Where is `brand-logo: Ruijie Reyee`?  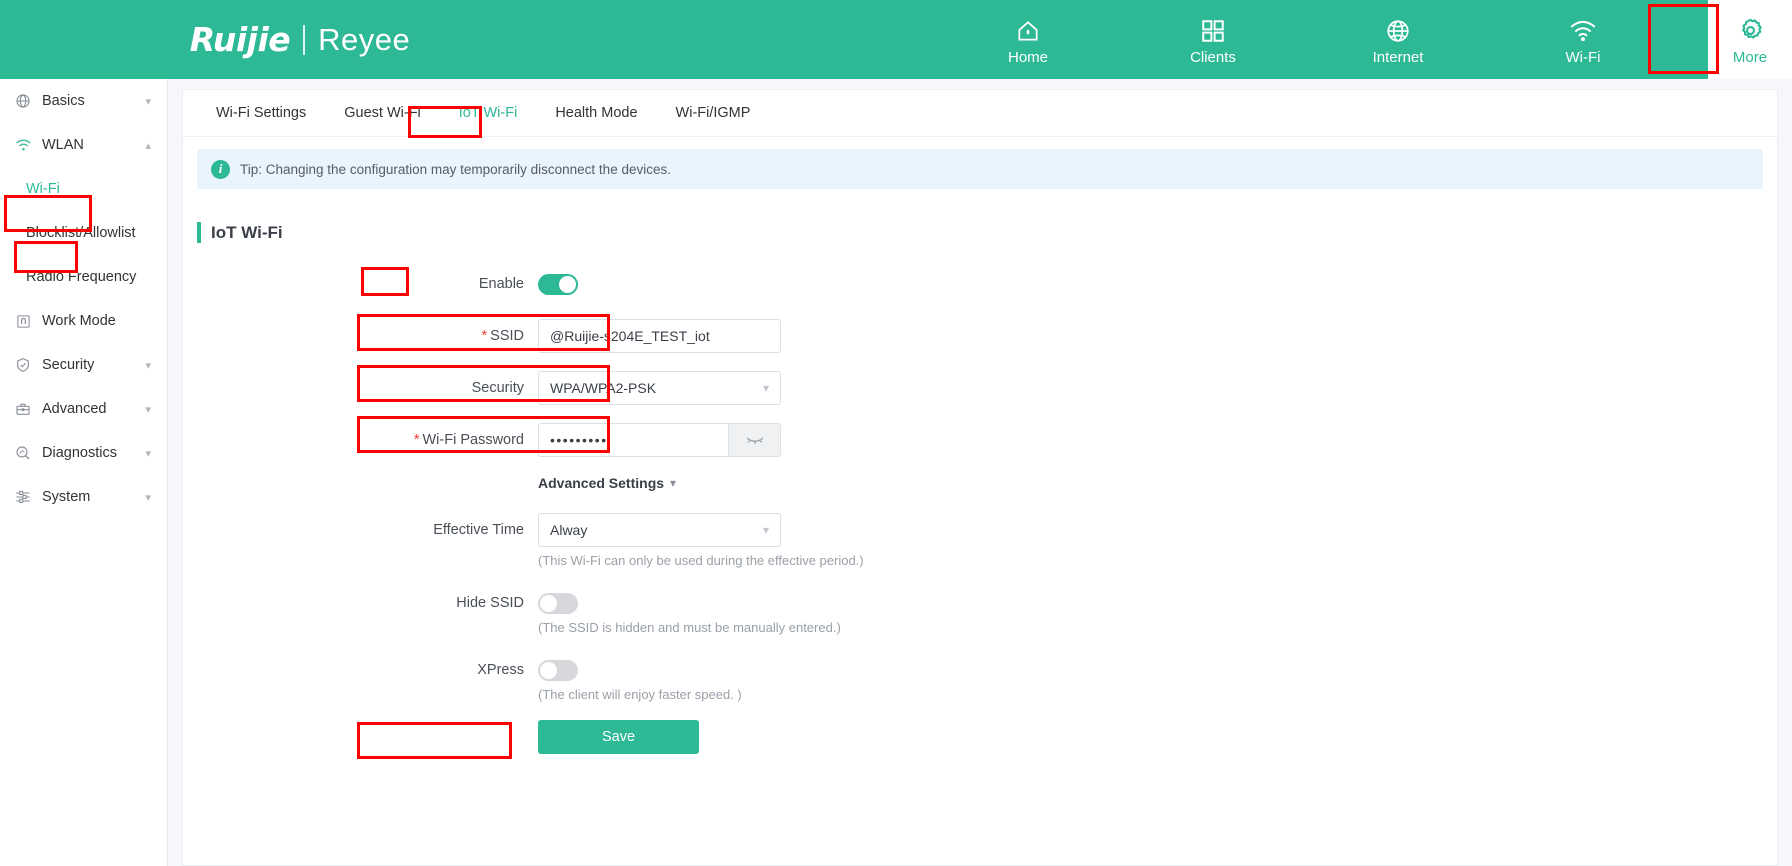
brand-logo: Ruijie Reyee is located at coordinates (280, 39).